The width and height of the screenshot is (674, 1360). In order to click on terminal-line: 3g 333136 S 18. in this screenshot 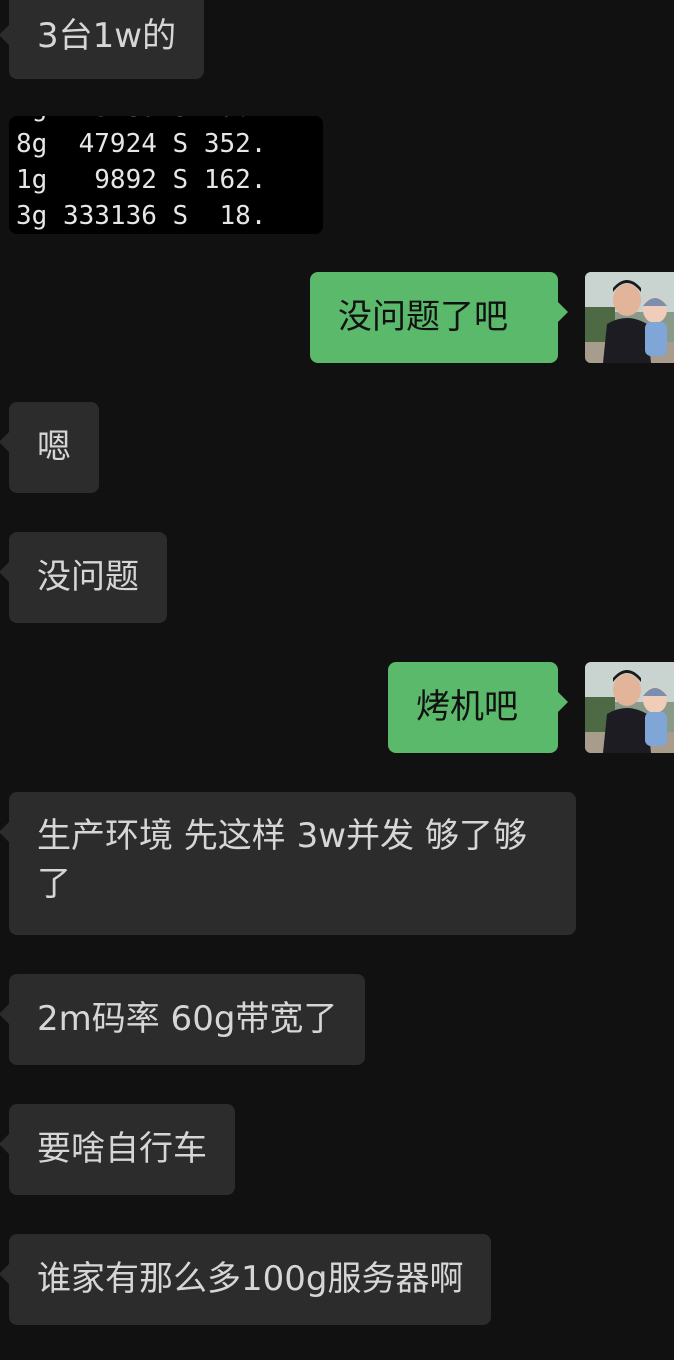, I will do `click(141, 216)`.